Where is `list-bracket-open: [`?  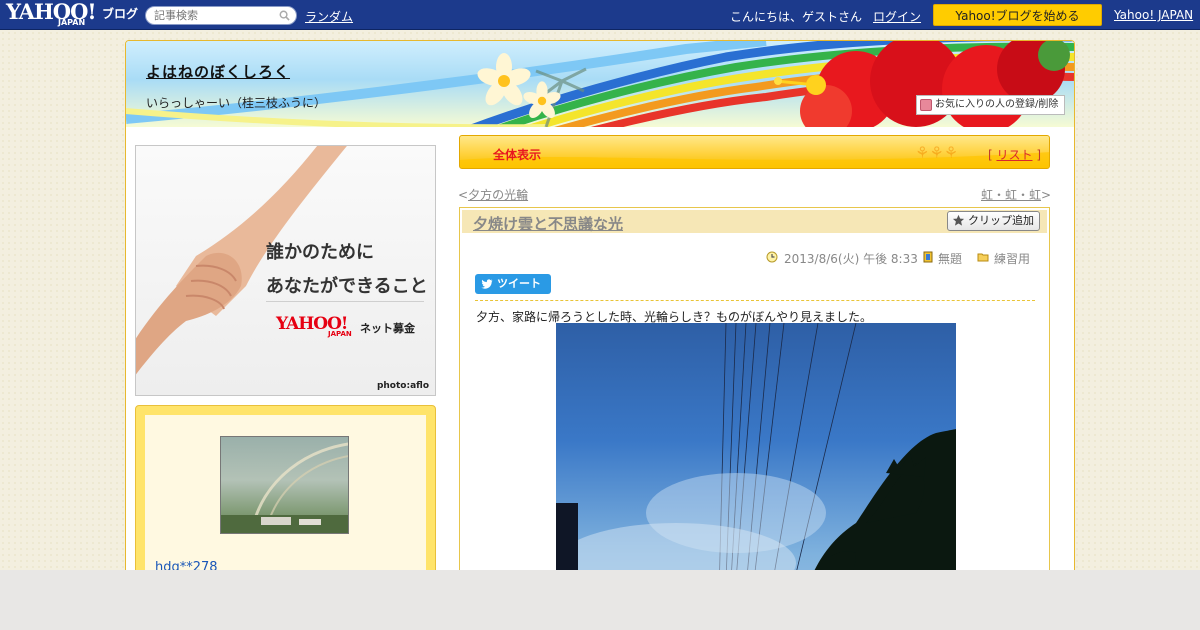 list-bracket-open: [ is located at coordinates (990, 155).